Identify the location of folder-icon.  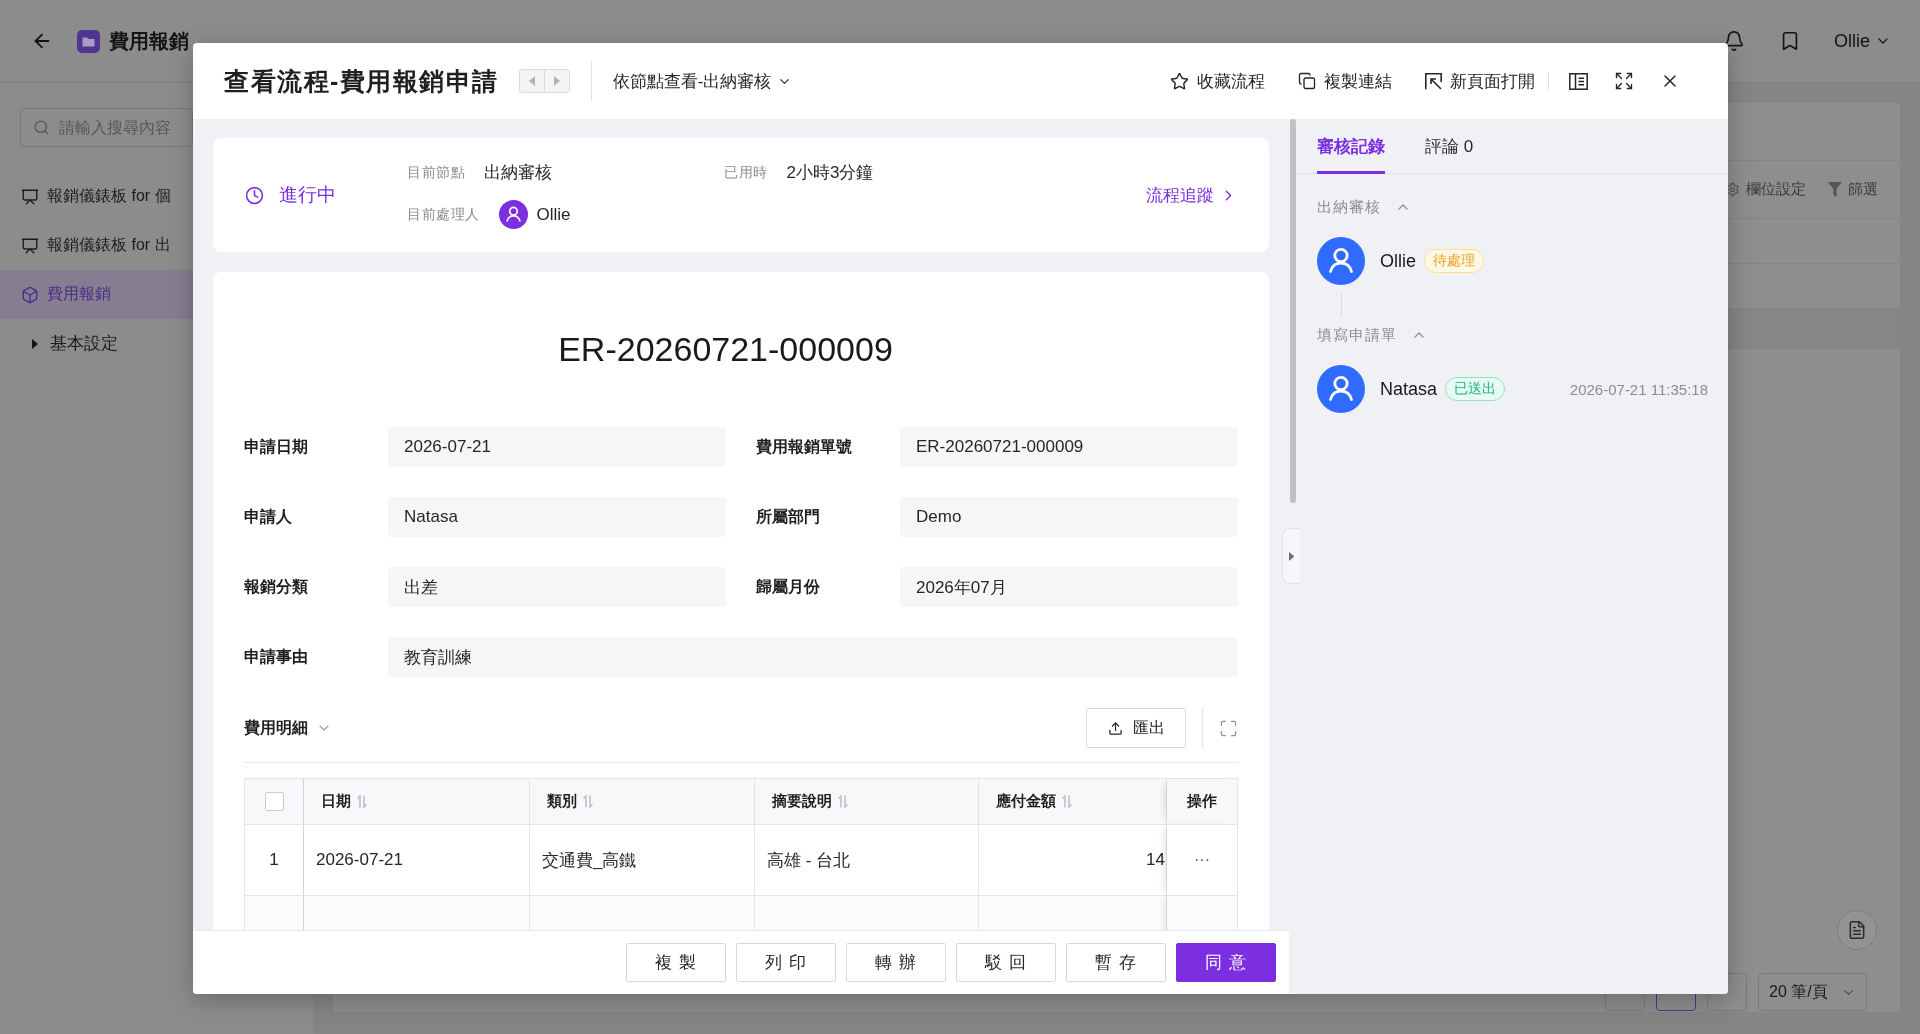
(88, 41).